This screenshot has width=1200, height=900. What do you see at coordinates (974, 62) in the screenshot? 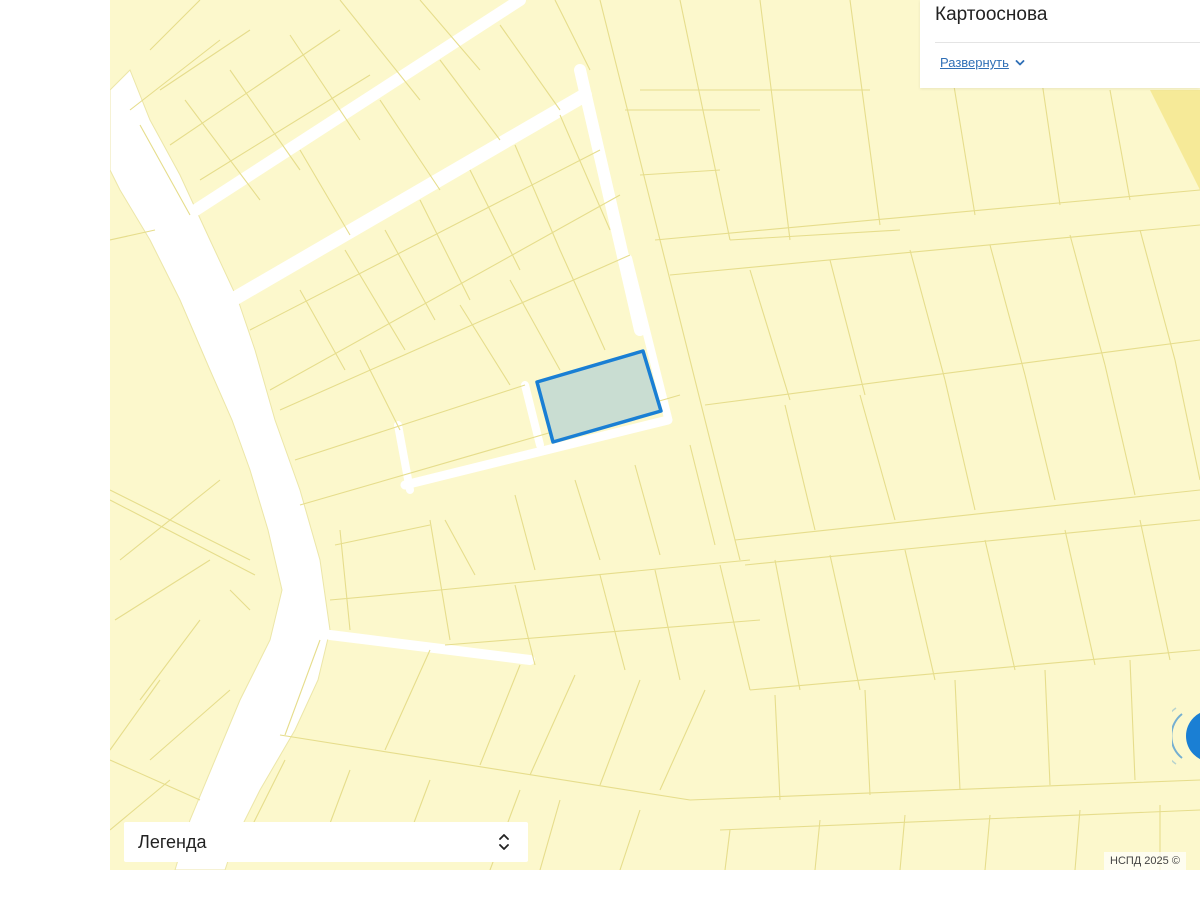
I see `expand-label: Развернуть` at bounding box center [974, 62].